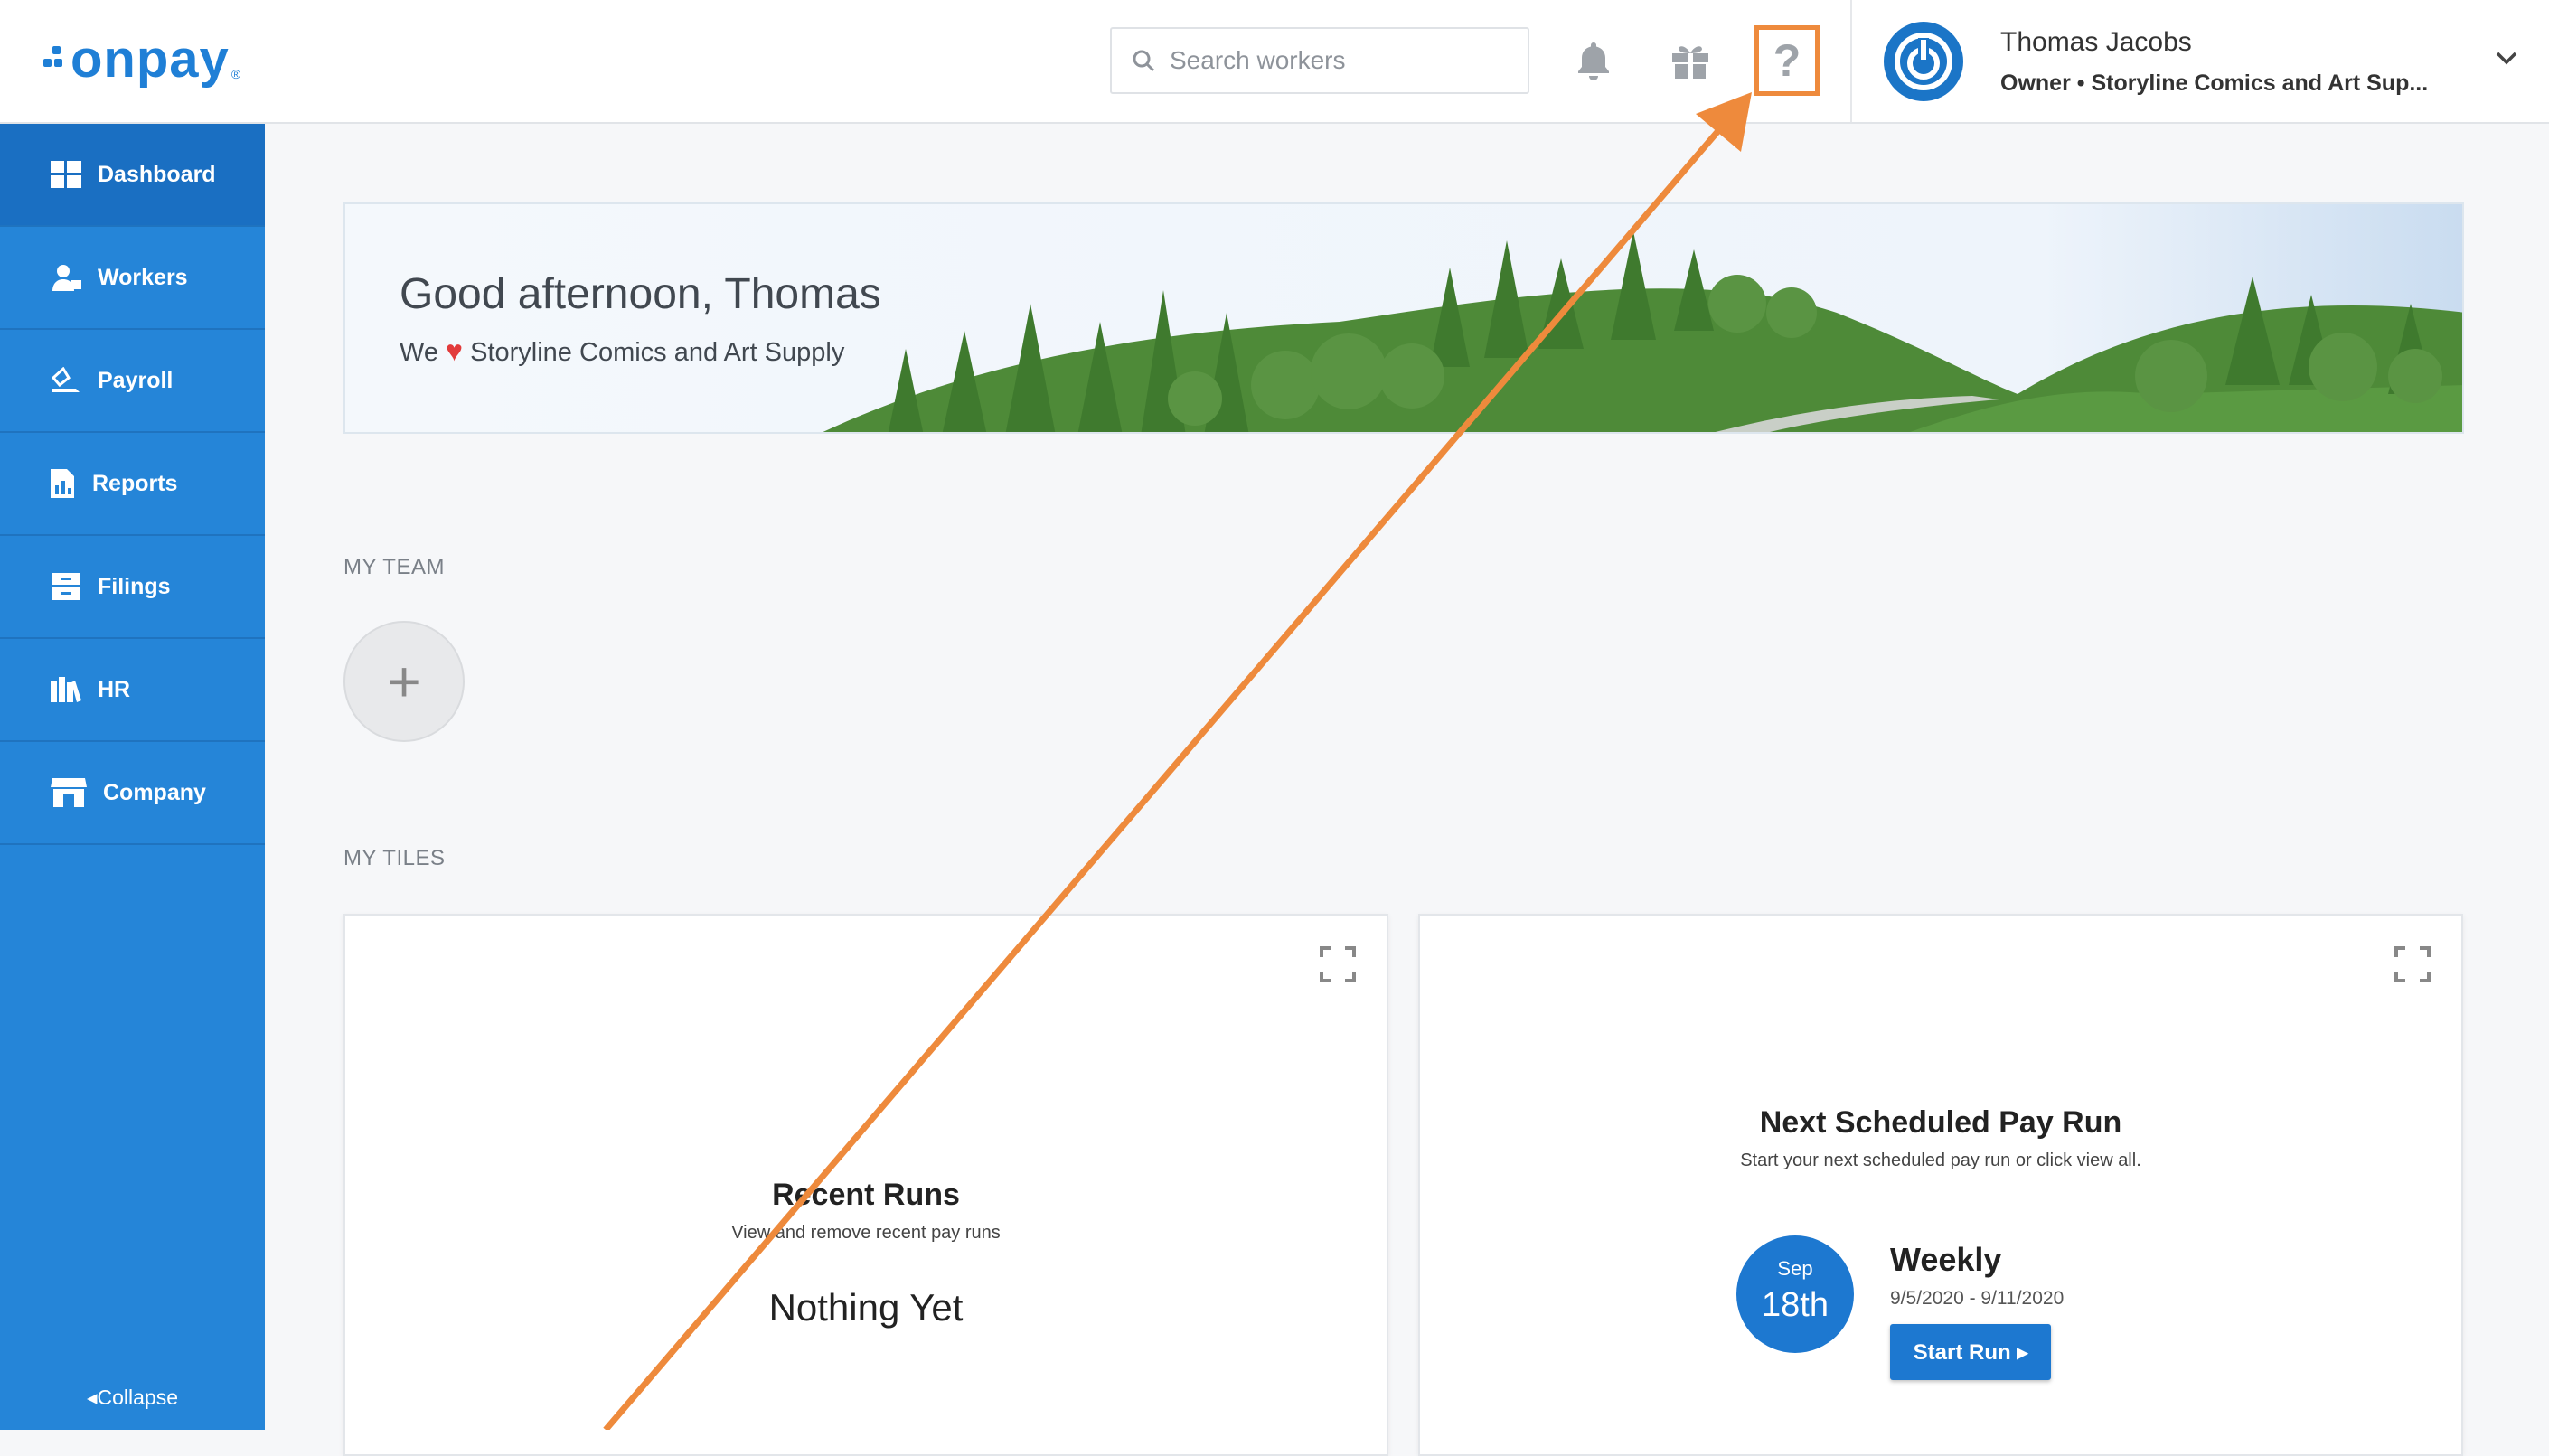 Image resolution: width=2549 pixels, height=1456 pixels. I want to click on company-love-line: We ♥ Storyline Comics and Art Supply, so click(622, 351).